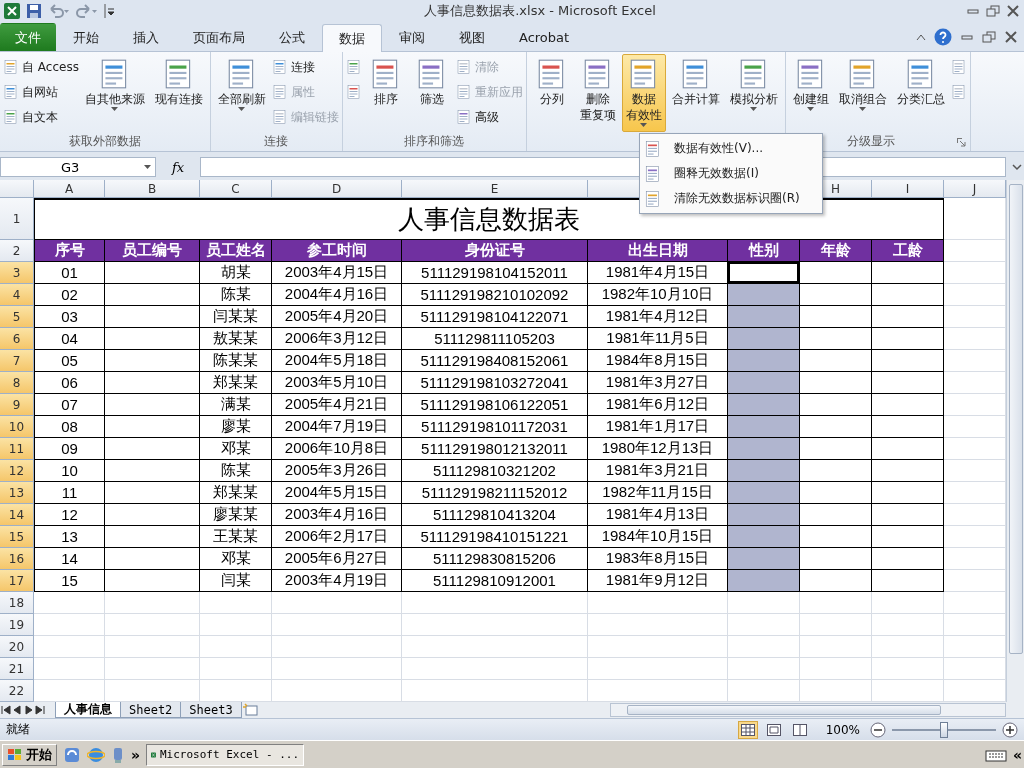  Describe the element at coordinates (41, 117) in the screenshot. I see `ribbon-button: 自文本` at that location.